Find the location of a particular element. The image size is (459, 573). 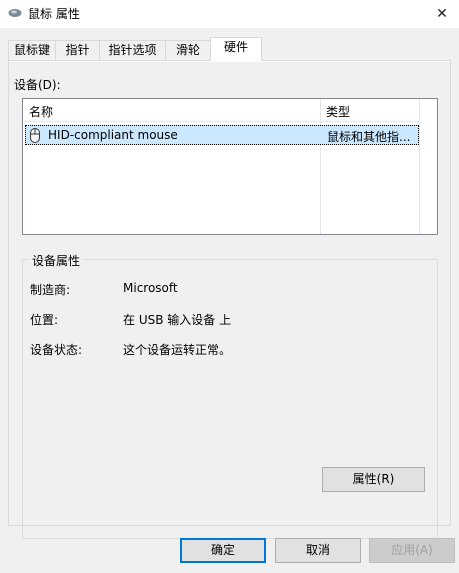

close-button: ✕ is located at coordinates (442, 14).